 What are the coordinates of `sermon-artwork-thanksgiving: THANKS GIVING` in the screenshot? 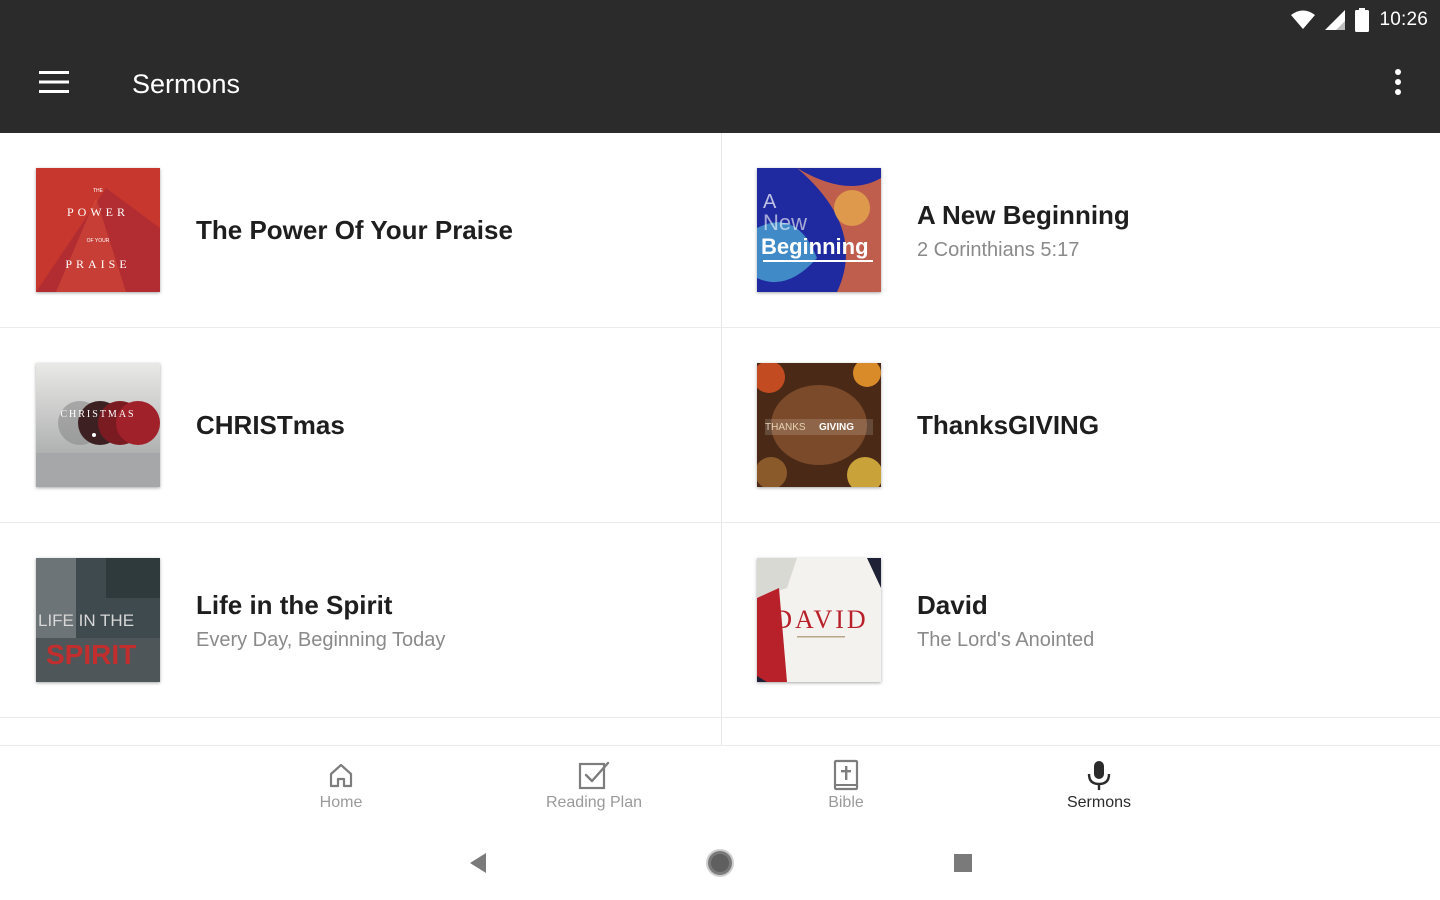 It's located at (819, 425).